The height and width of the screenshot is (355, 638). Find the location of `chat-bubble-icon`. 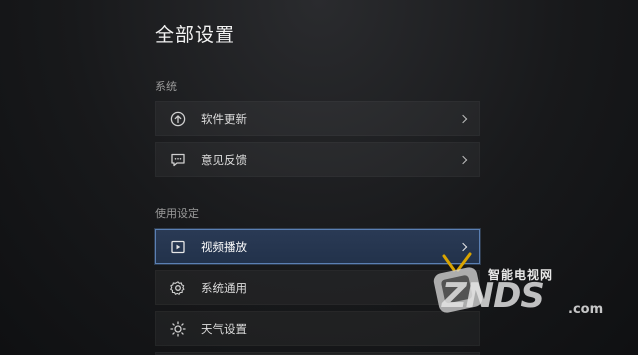

chat-bubble-icon is located at coordinates (178, 160).